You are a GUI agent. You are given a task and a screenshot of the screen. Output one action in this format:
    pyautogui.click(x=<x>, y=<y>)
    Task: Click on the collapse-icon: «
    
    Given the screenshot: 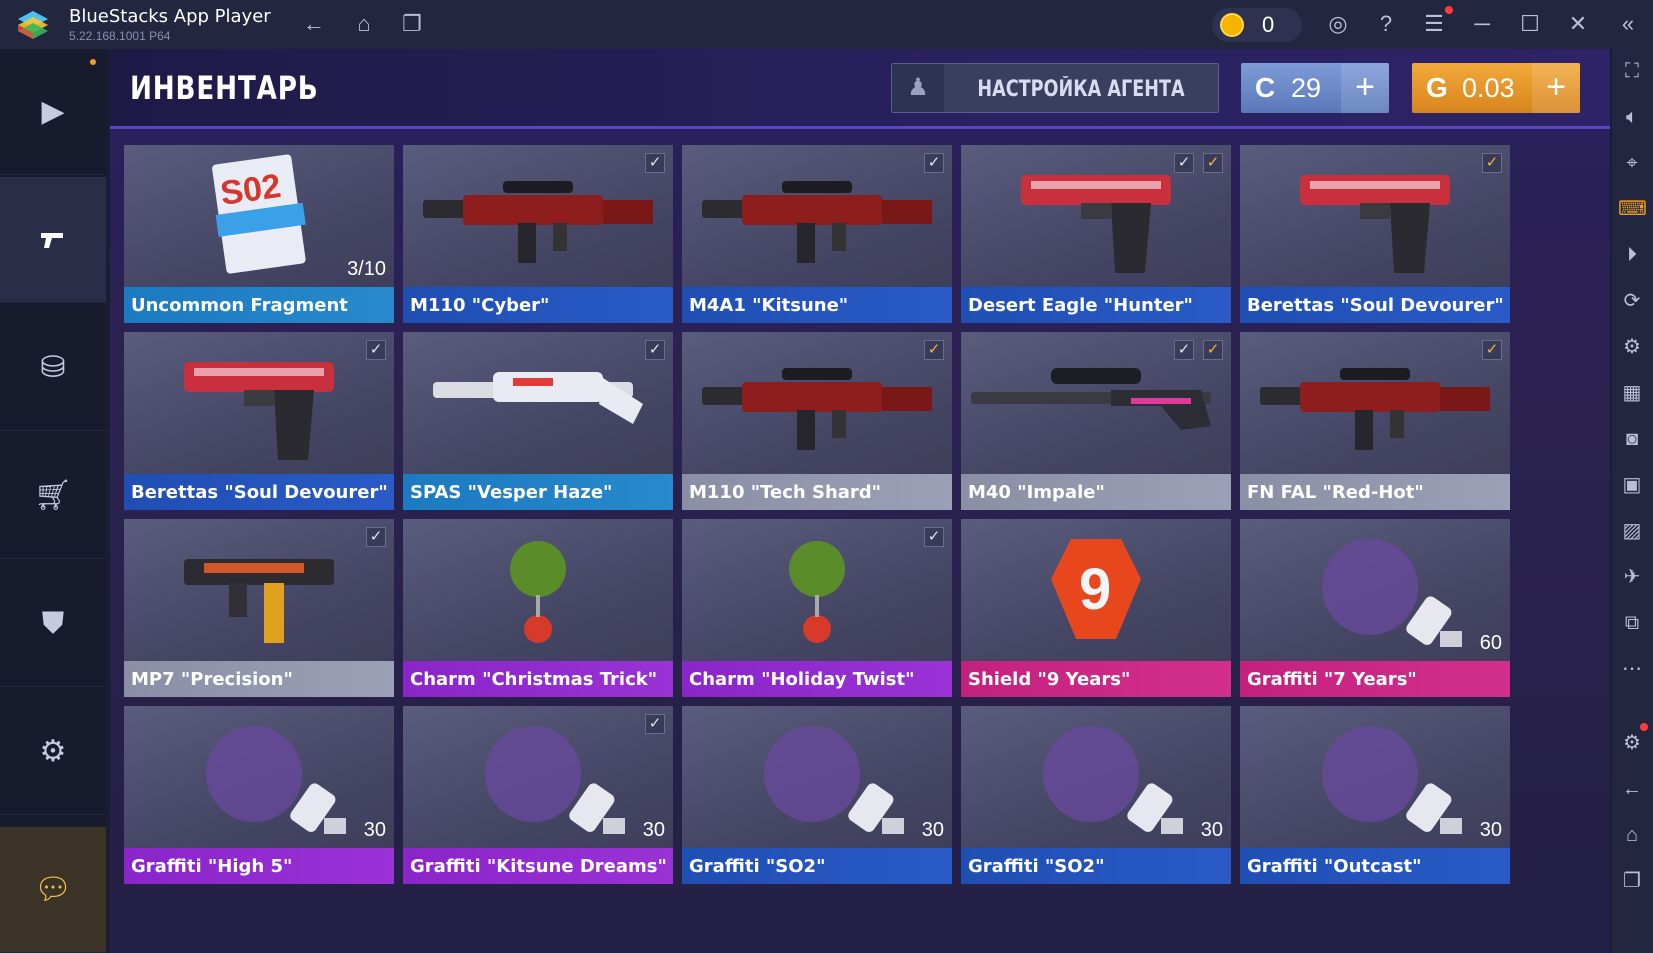 What is the action you would take?
    pyautogui.click(x=1628, y=24)
    